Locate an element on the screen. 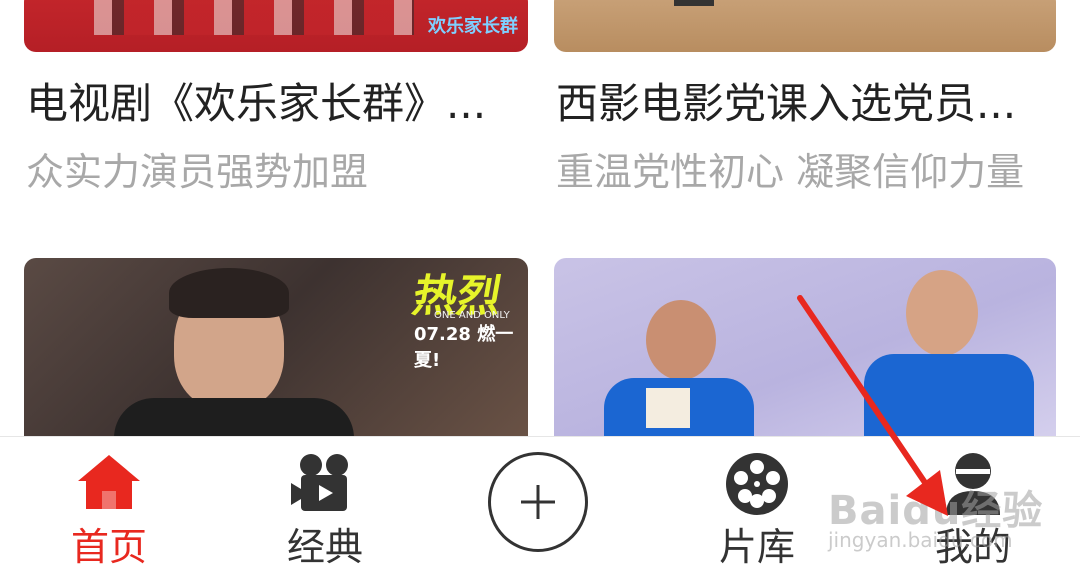 The width and height of the screenshot is (1080, 575). video-camera-icon is located at coordinates (319, 482).